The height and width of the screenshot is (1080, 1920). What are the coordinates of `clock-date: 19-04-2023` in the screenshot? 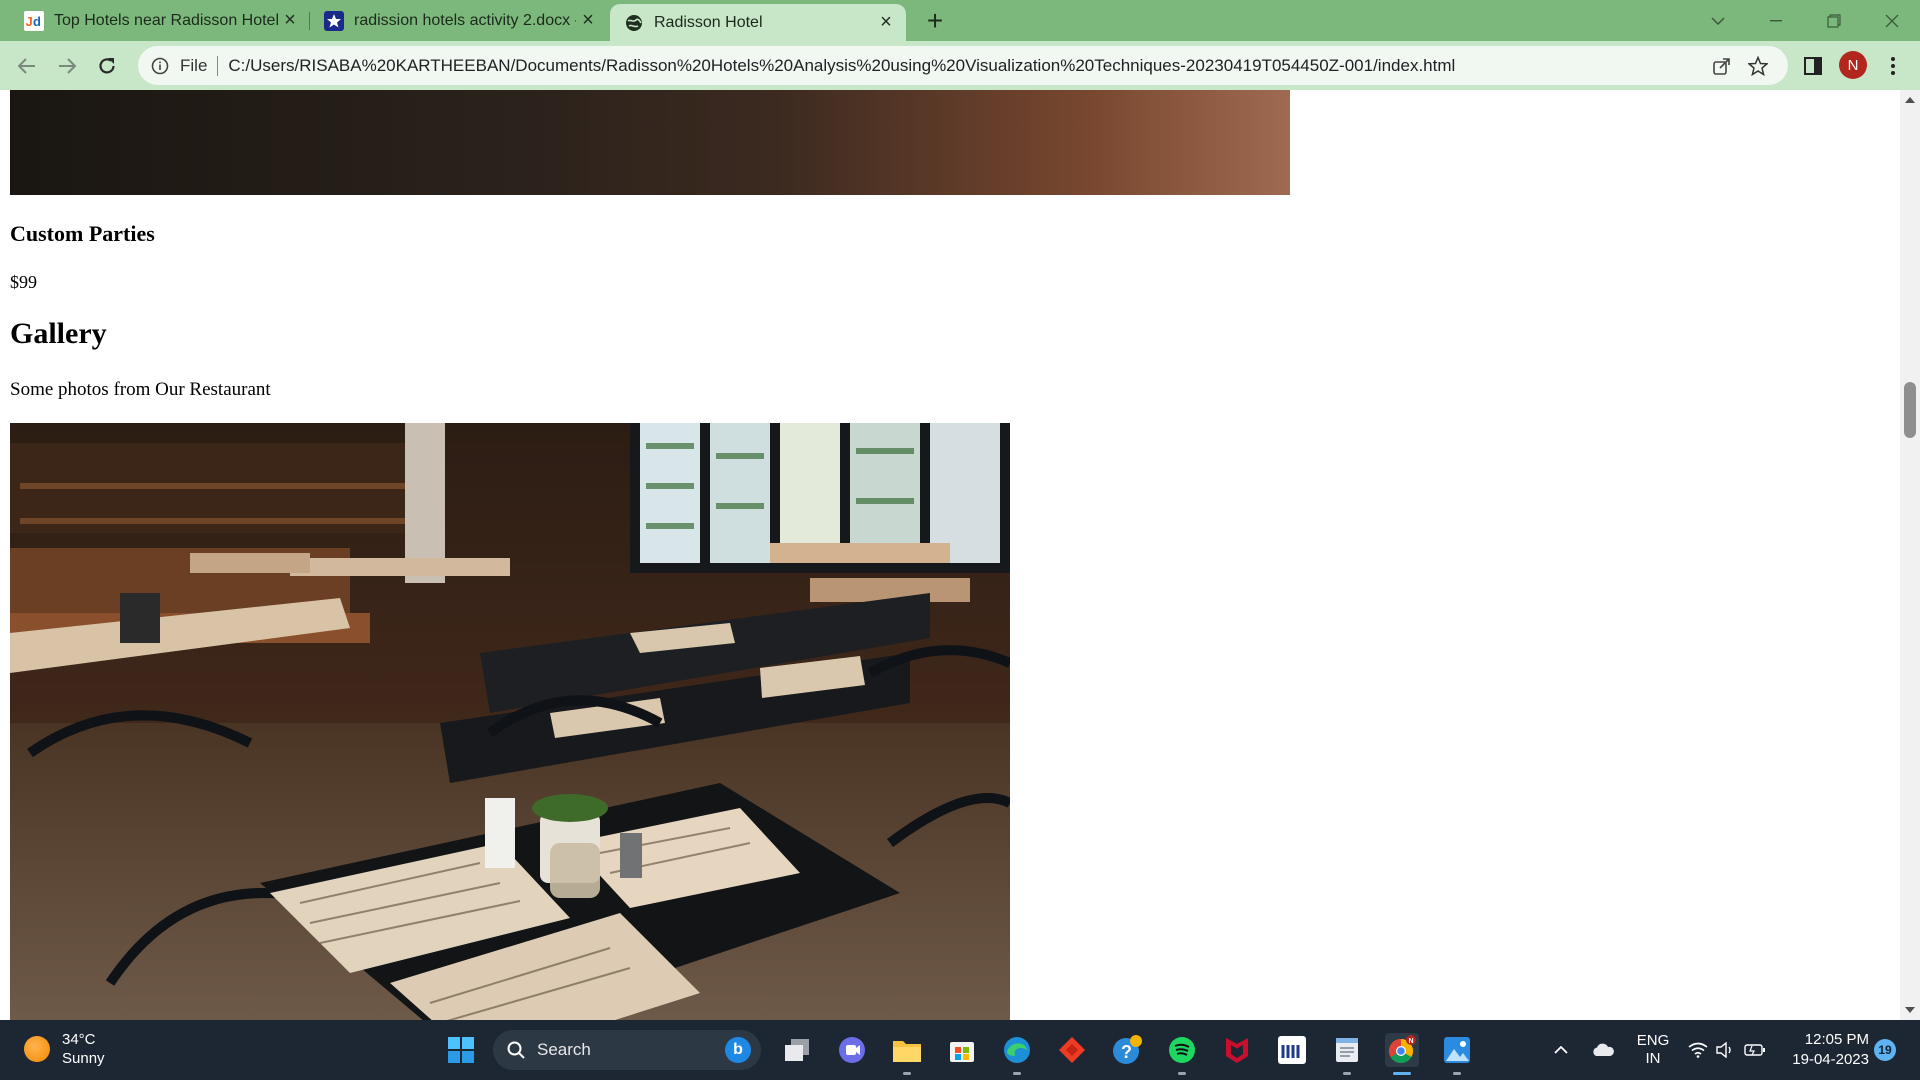 It's located at (1830, 1059).